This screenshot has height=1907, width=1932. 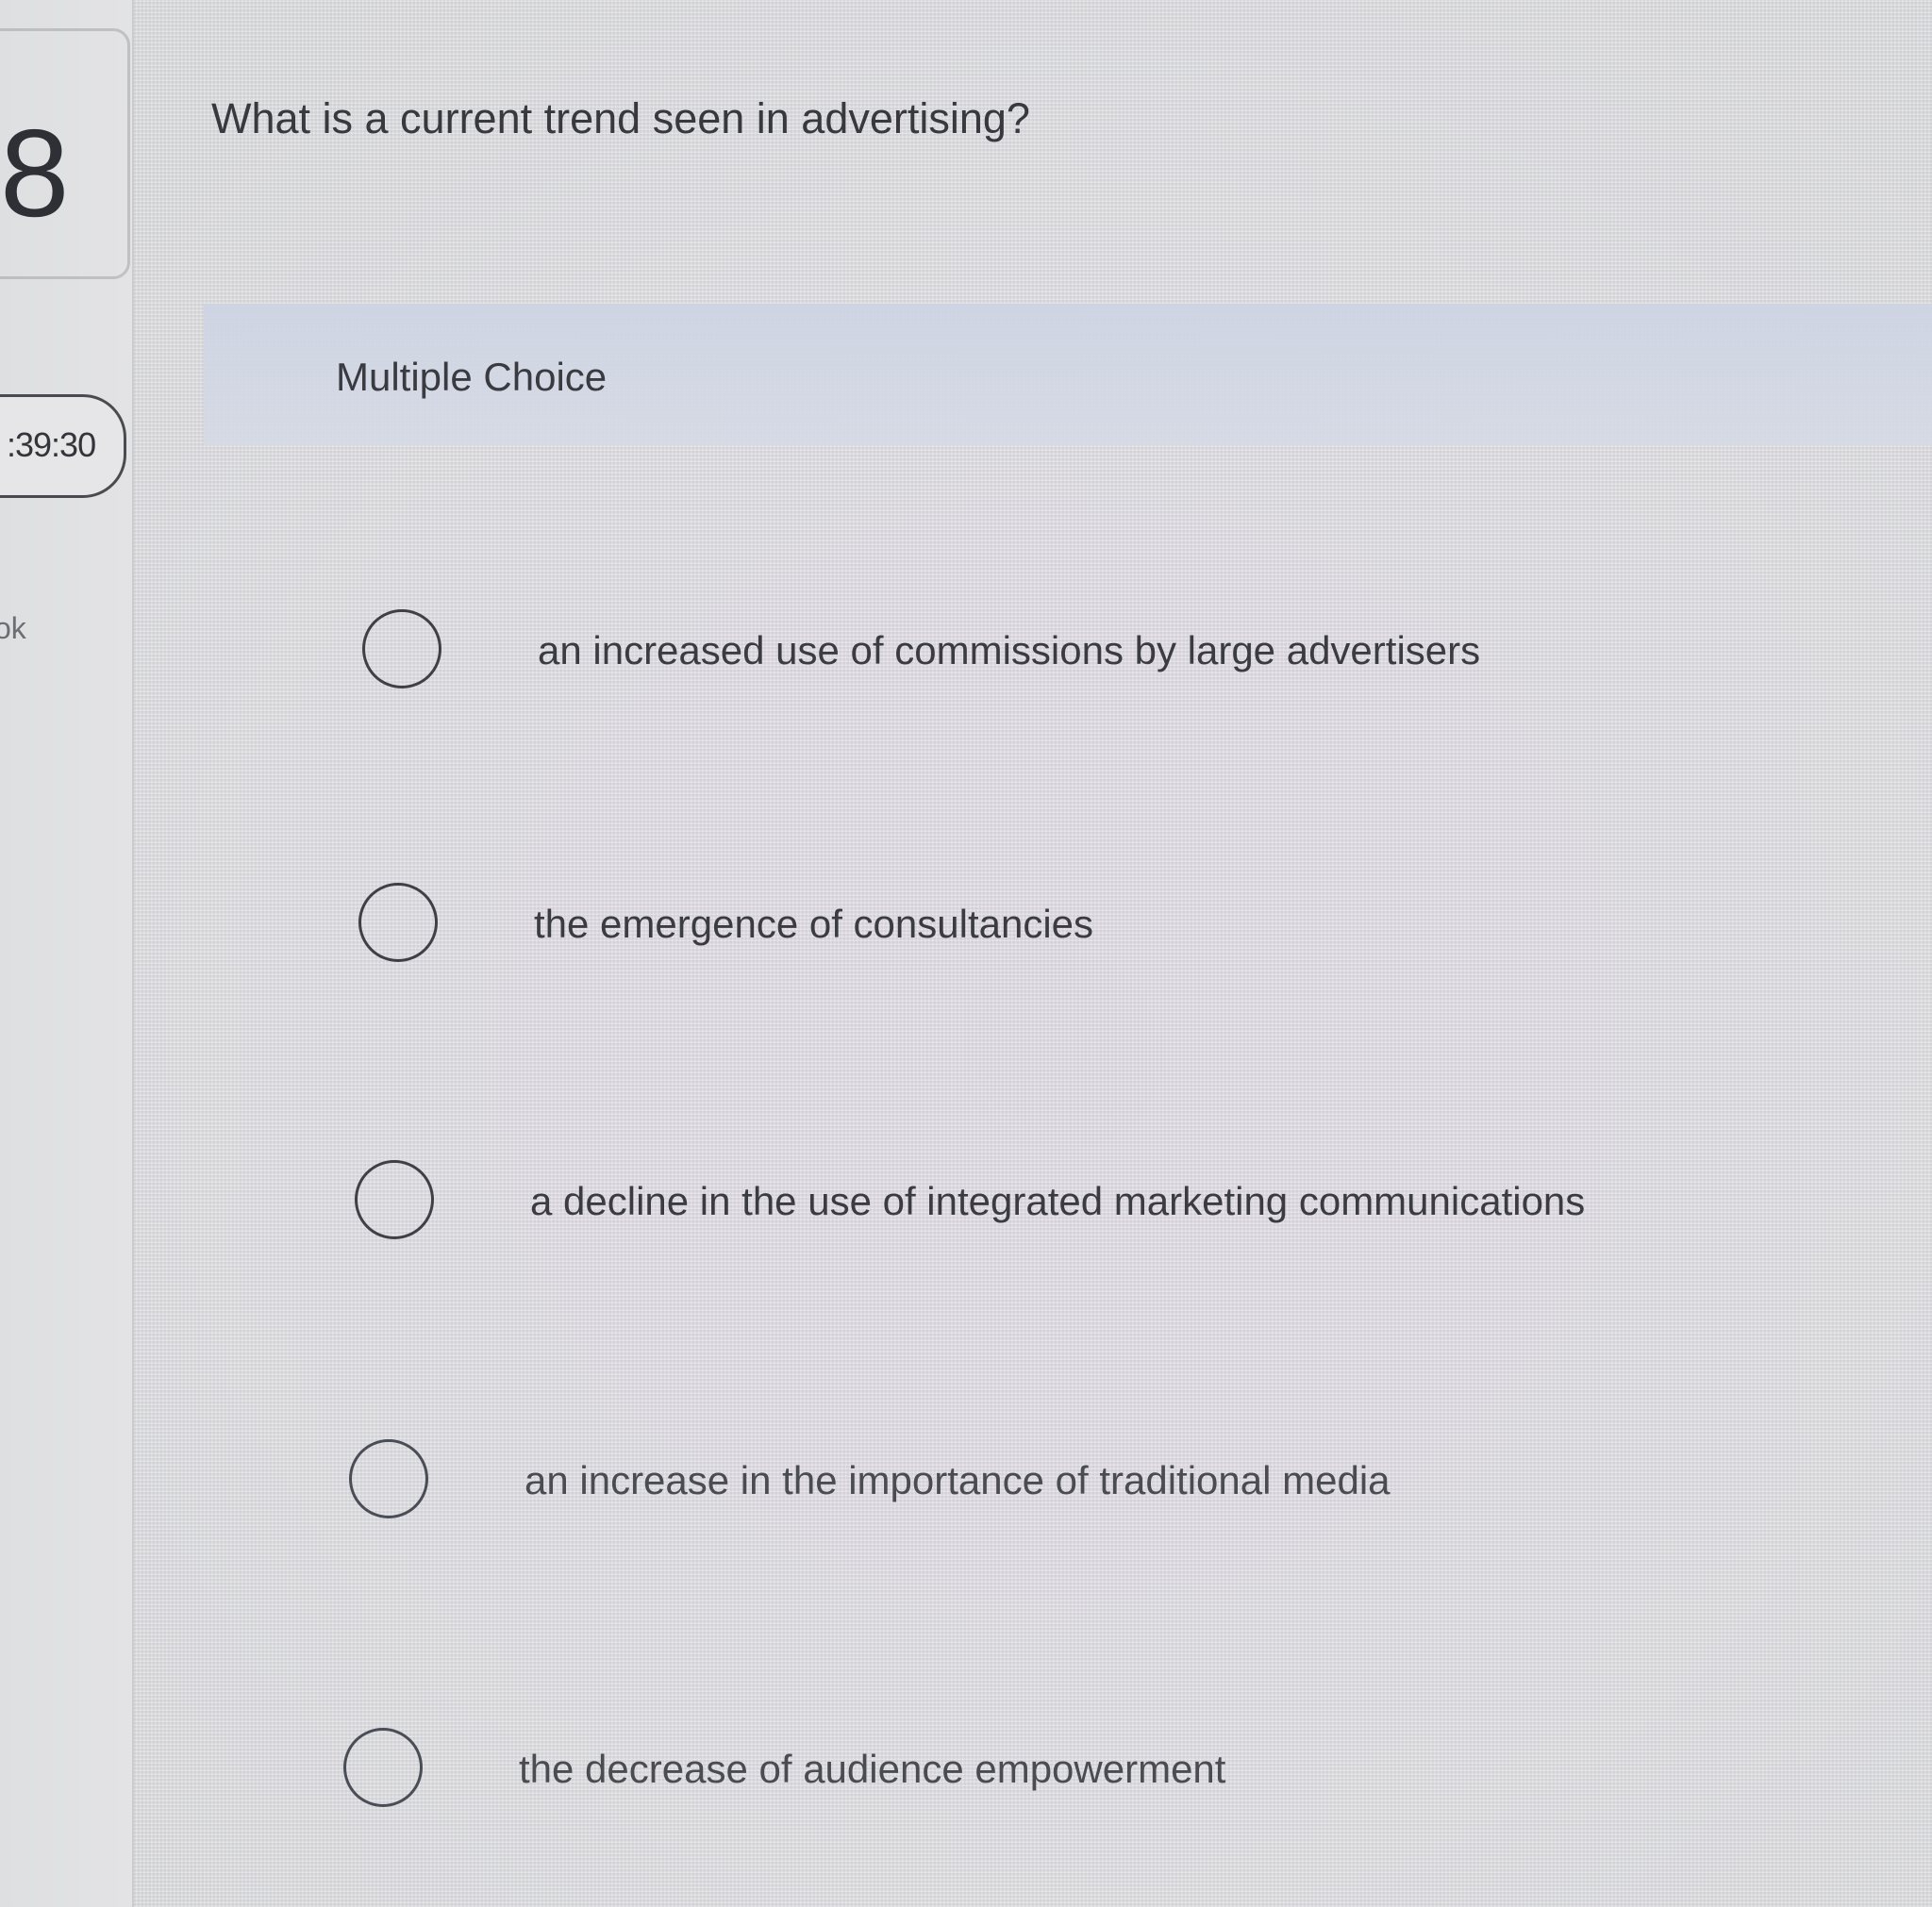 What do you see at coordinates (472, 377) in the screenshot?
I see `question-type-label: Multiple Choice` at bounding box center [472, 377].